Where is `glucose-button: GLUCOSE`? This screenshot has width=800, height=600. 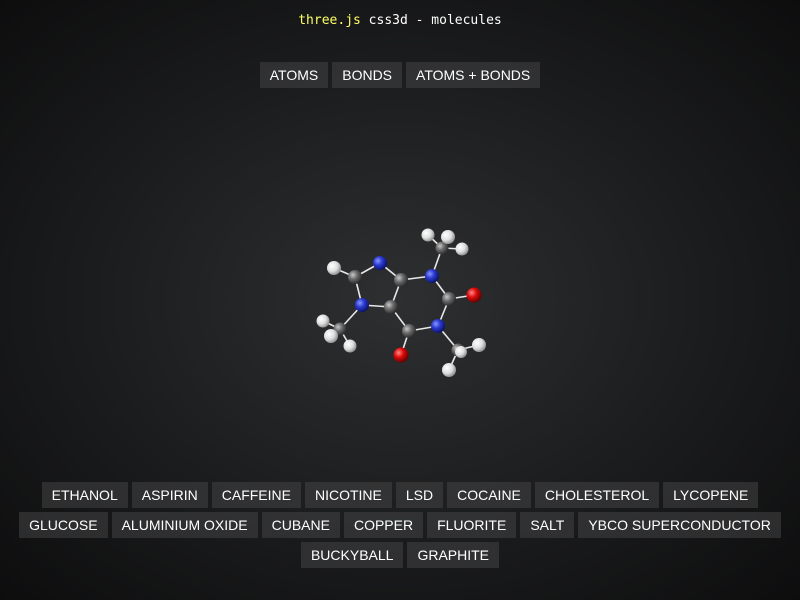 glucose-button: GLUCOSE is located at coordinates (63, 525).